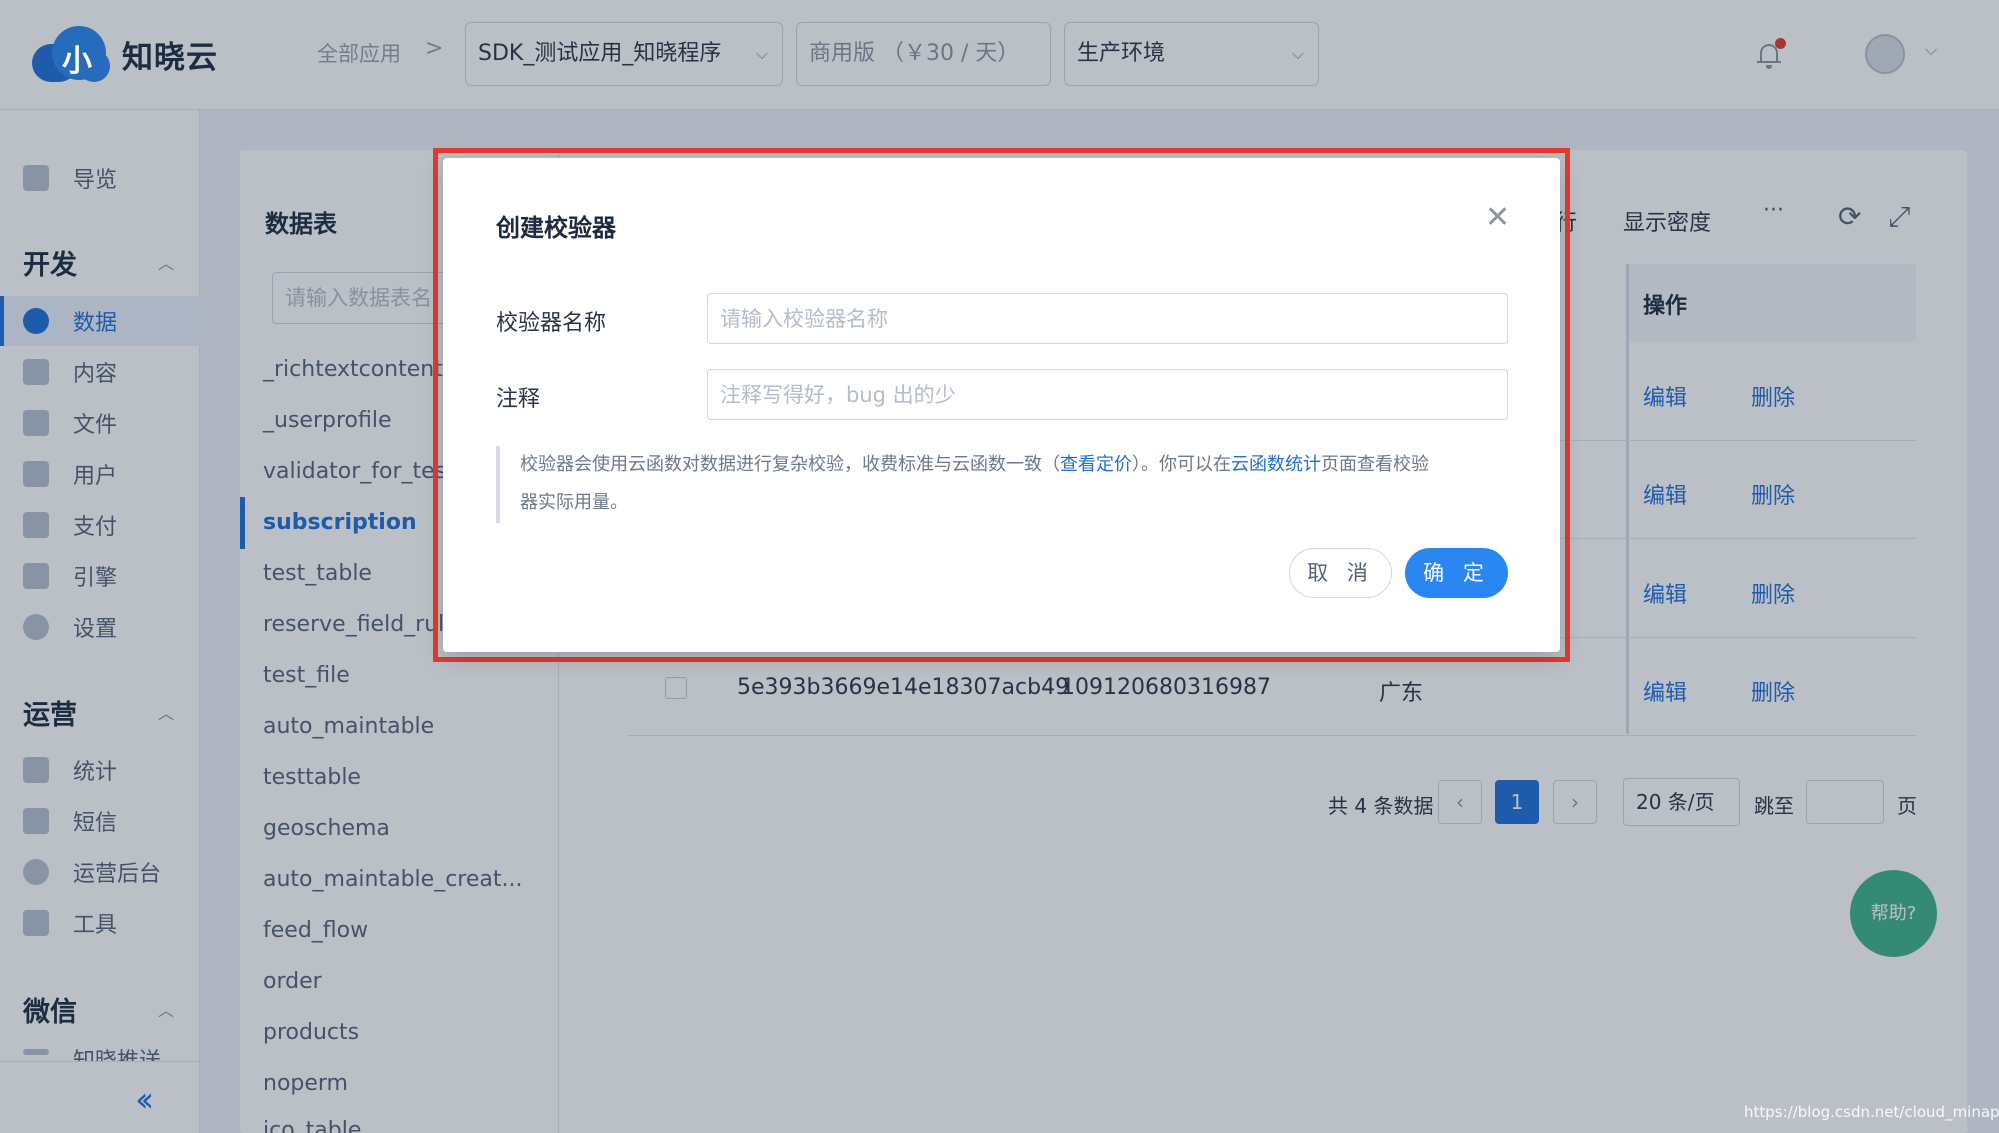  What do you see at coordinates (790, 464) in the screenshot?
I see `notice-text: 校验器会使用云函数对数据进行复杂校验，收费标准与云函数一致（` at bounding box center [790, 464].